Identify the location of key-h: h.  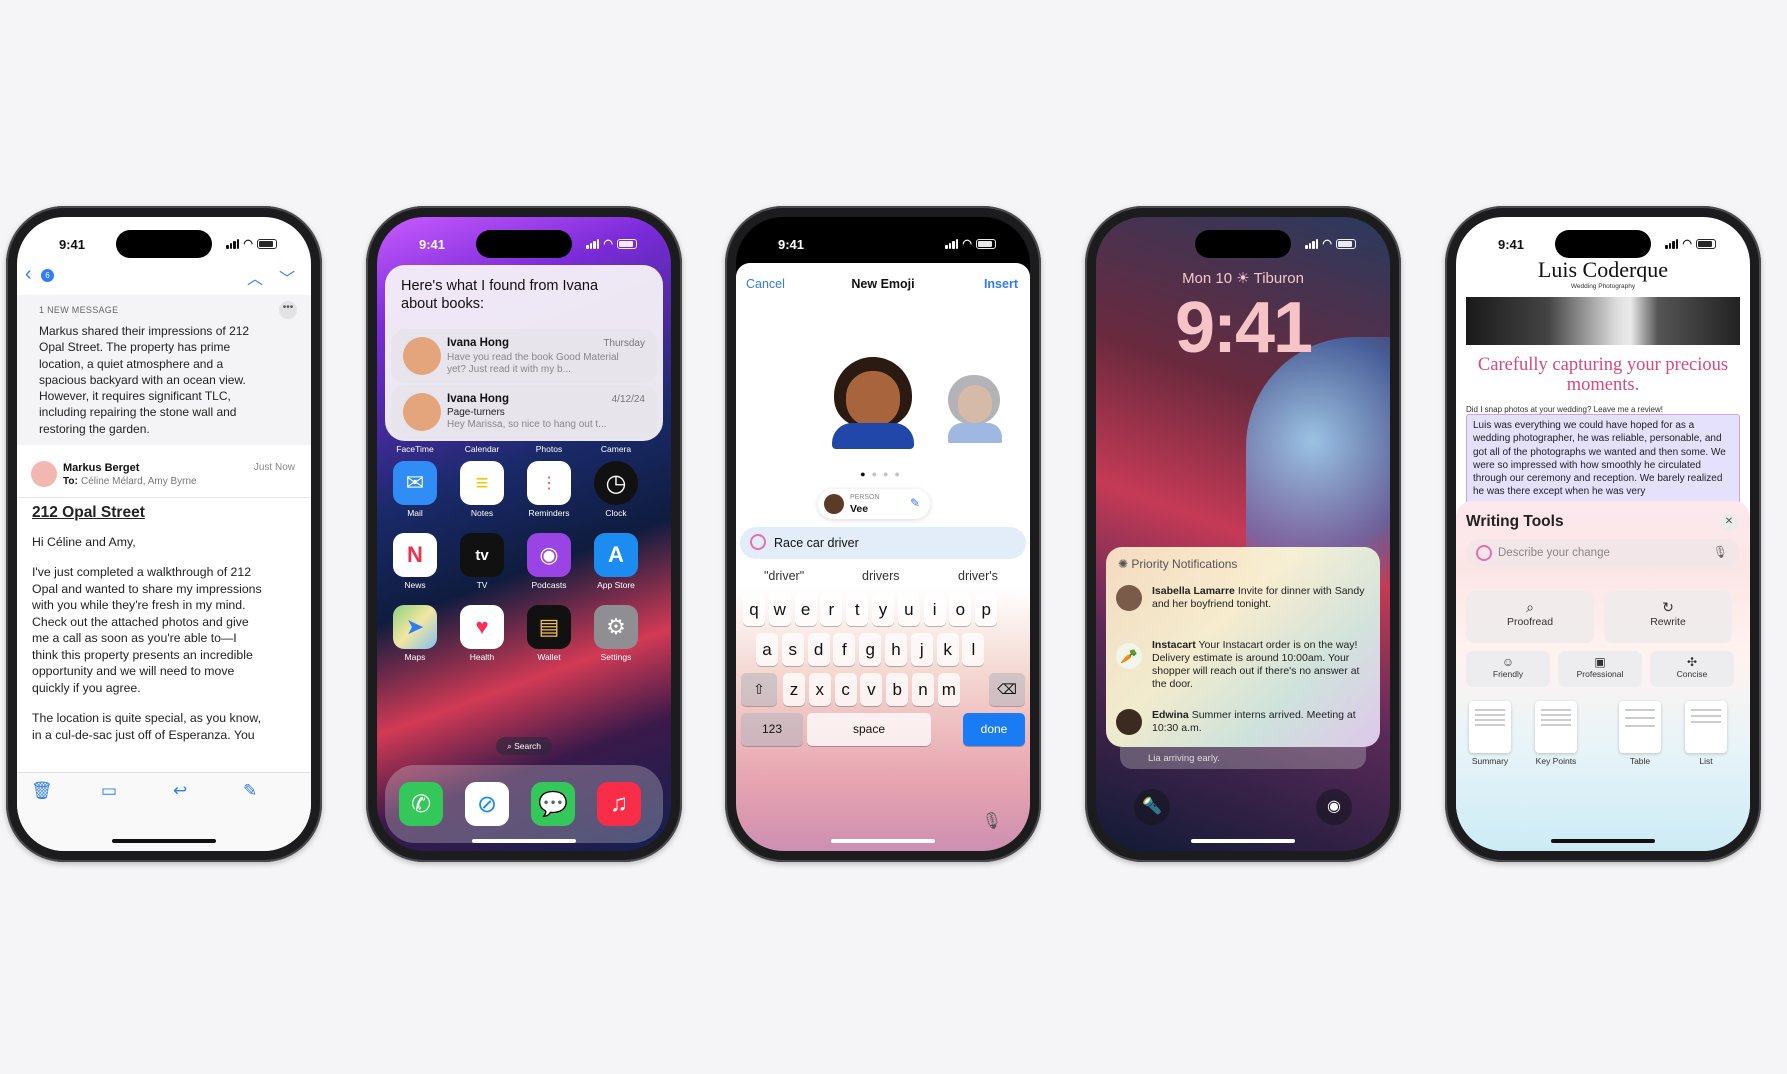
(896, 649).